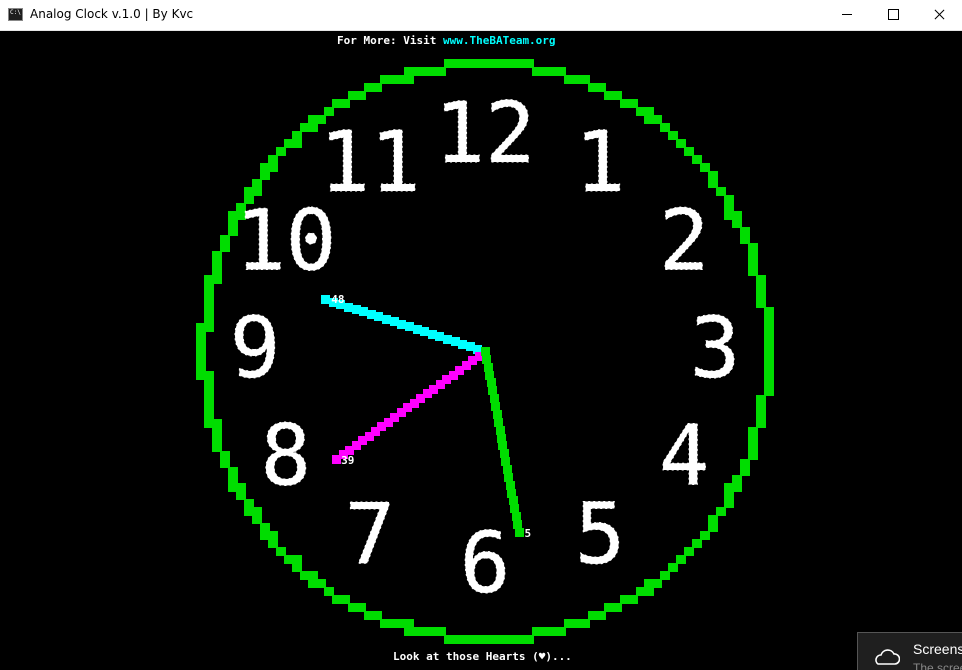 The height and width of the screenshot is (670, 962). I want to click on second-hand, so click(405, 325).